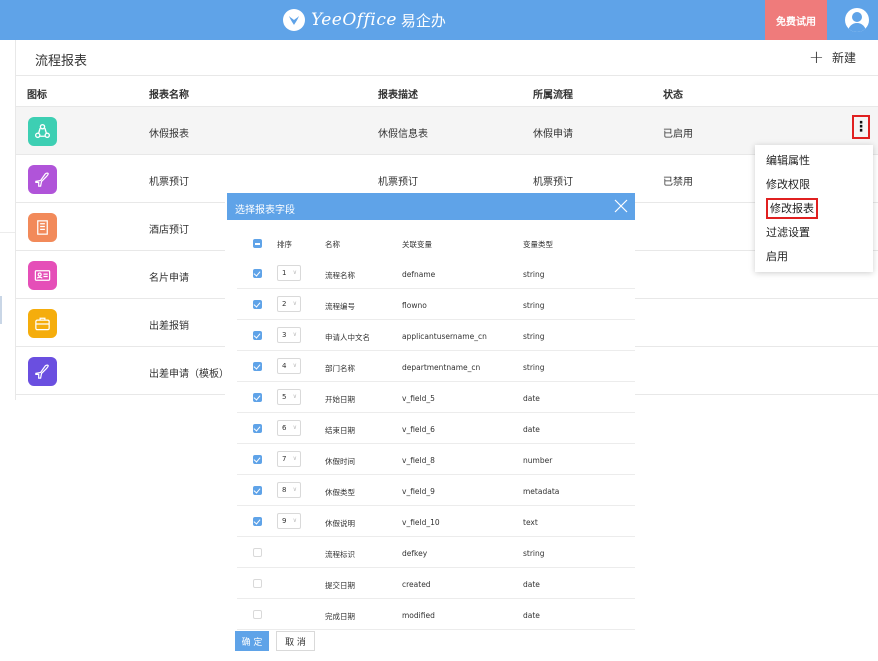  What do you see at coordinates (284, 521) in the screenshot?
I see `order-value: 9` at bounding box center [284, 521].